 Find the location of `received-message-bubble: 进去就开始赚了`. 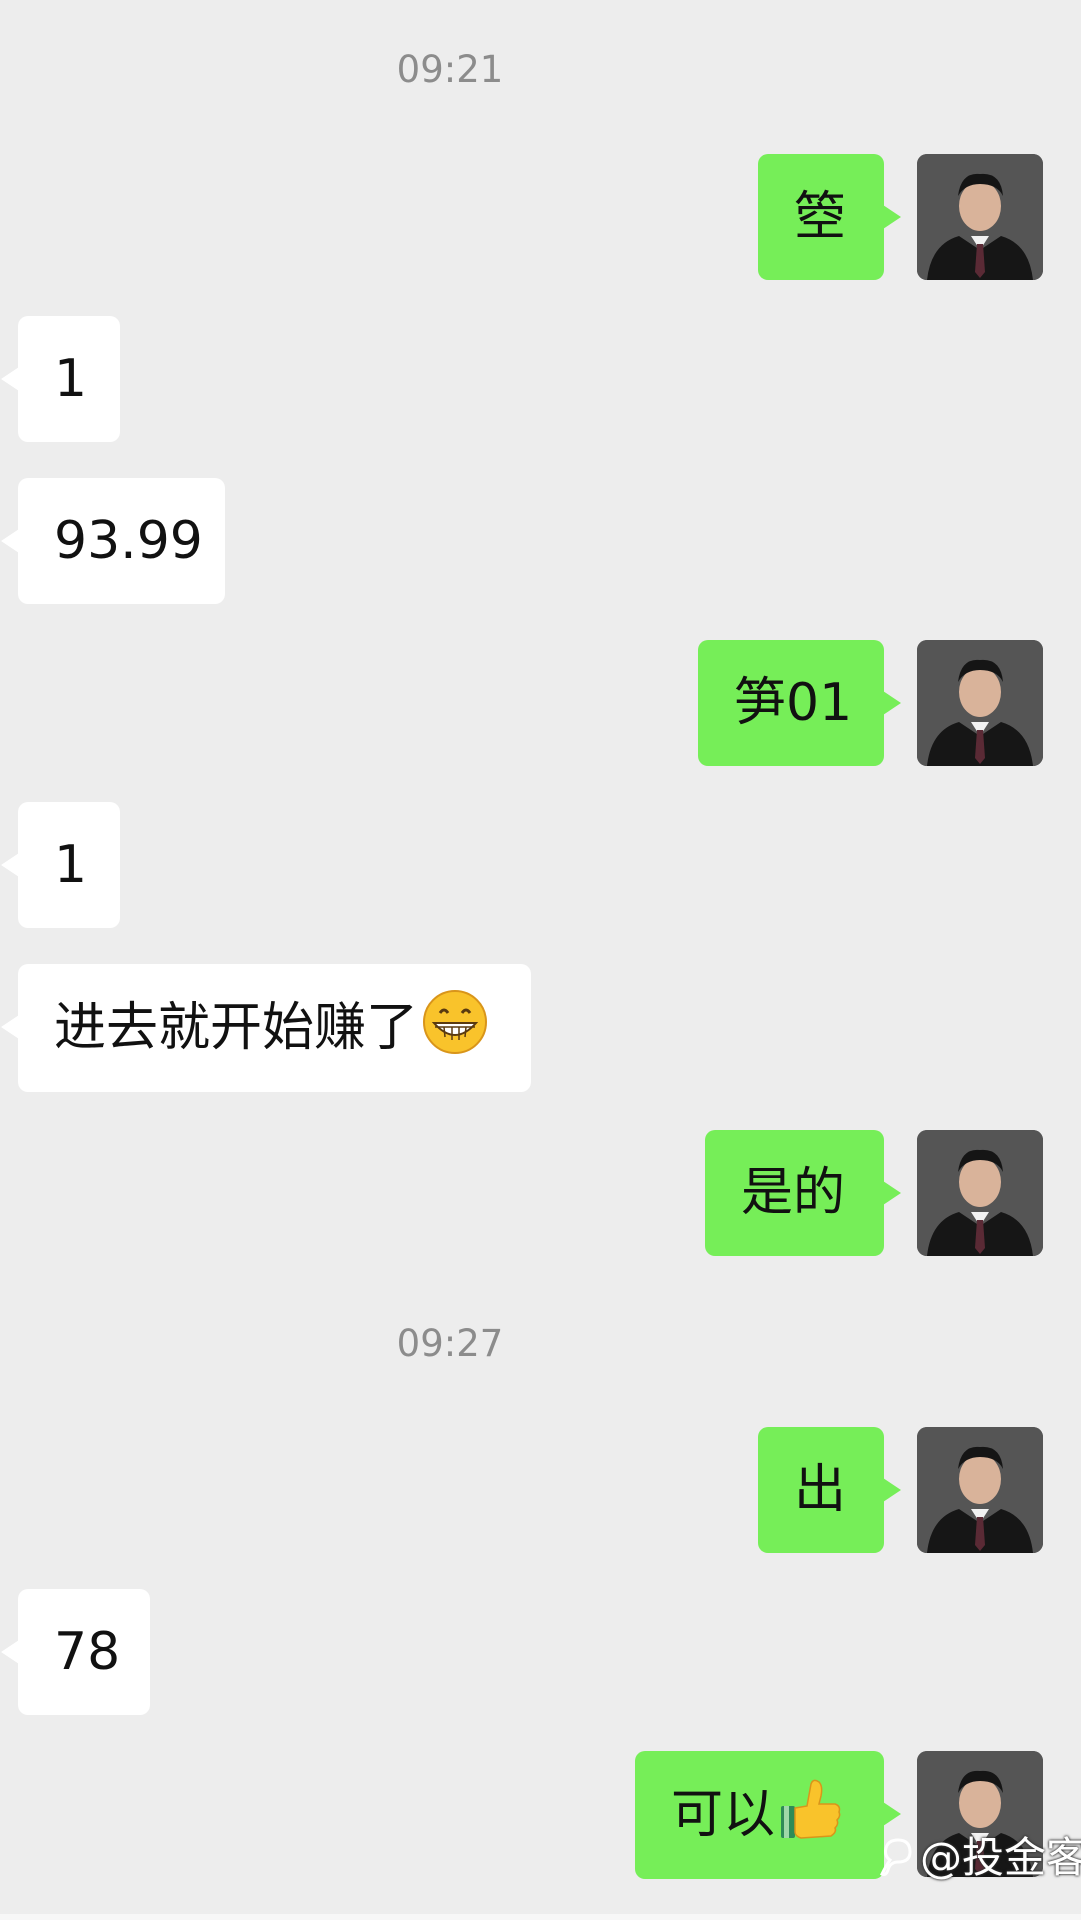

received-message-bubble: 进去就开始赚了 is located at coordinates (266, 1028).